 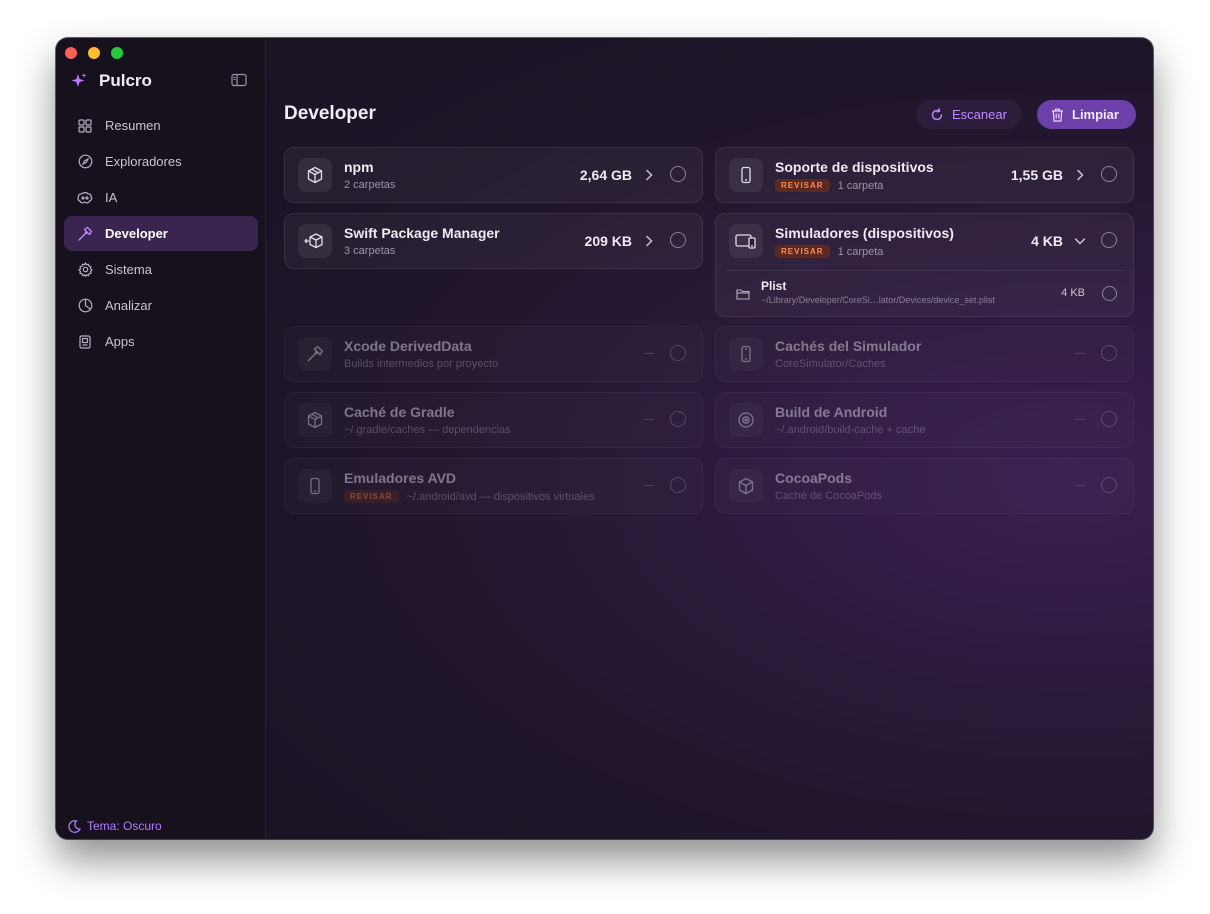 What do you see at coordinates (924, 486) in the screenshot?
I see `category-card-cocoapods: CocoaPods Caché de CocoaPods` at bounding box center [924, 486].